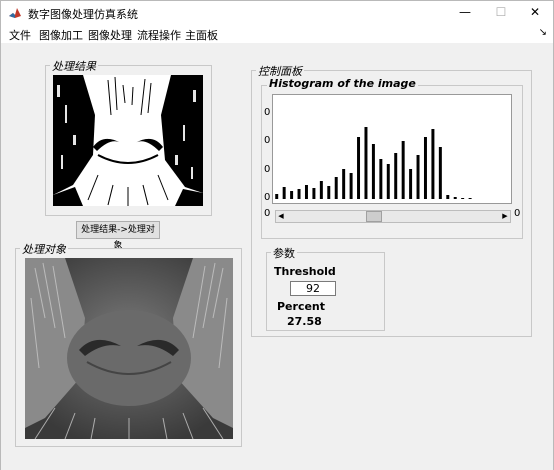 This screenshot has height=470, width=554. What do you see at coordinates (505, 216) in the screenshot?
I see `slider-right-arrow-icon: ▶` at bounding box center [505, 216].